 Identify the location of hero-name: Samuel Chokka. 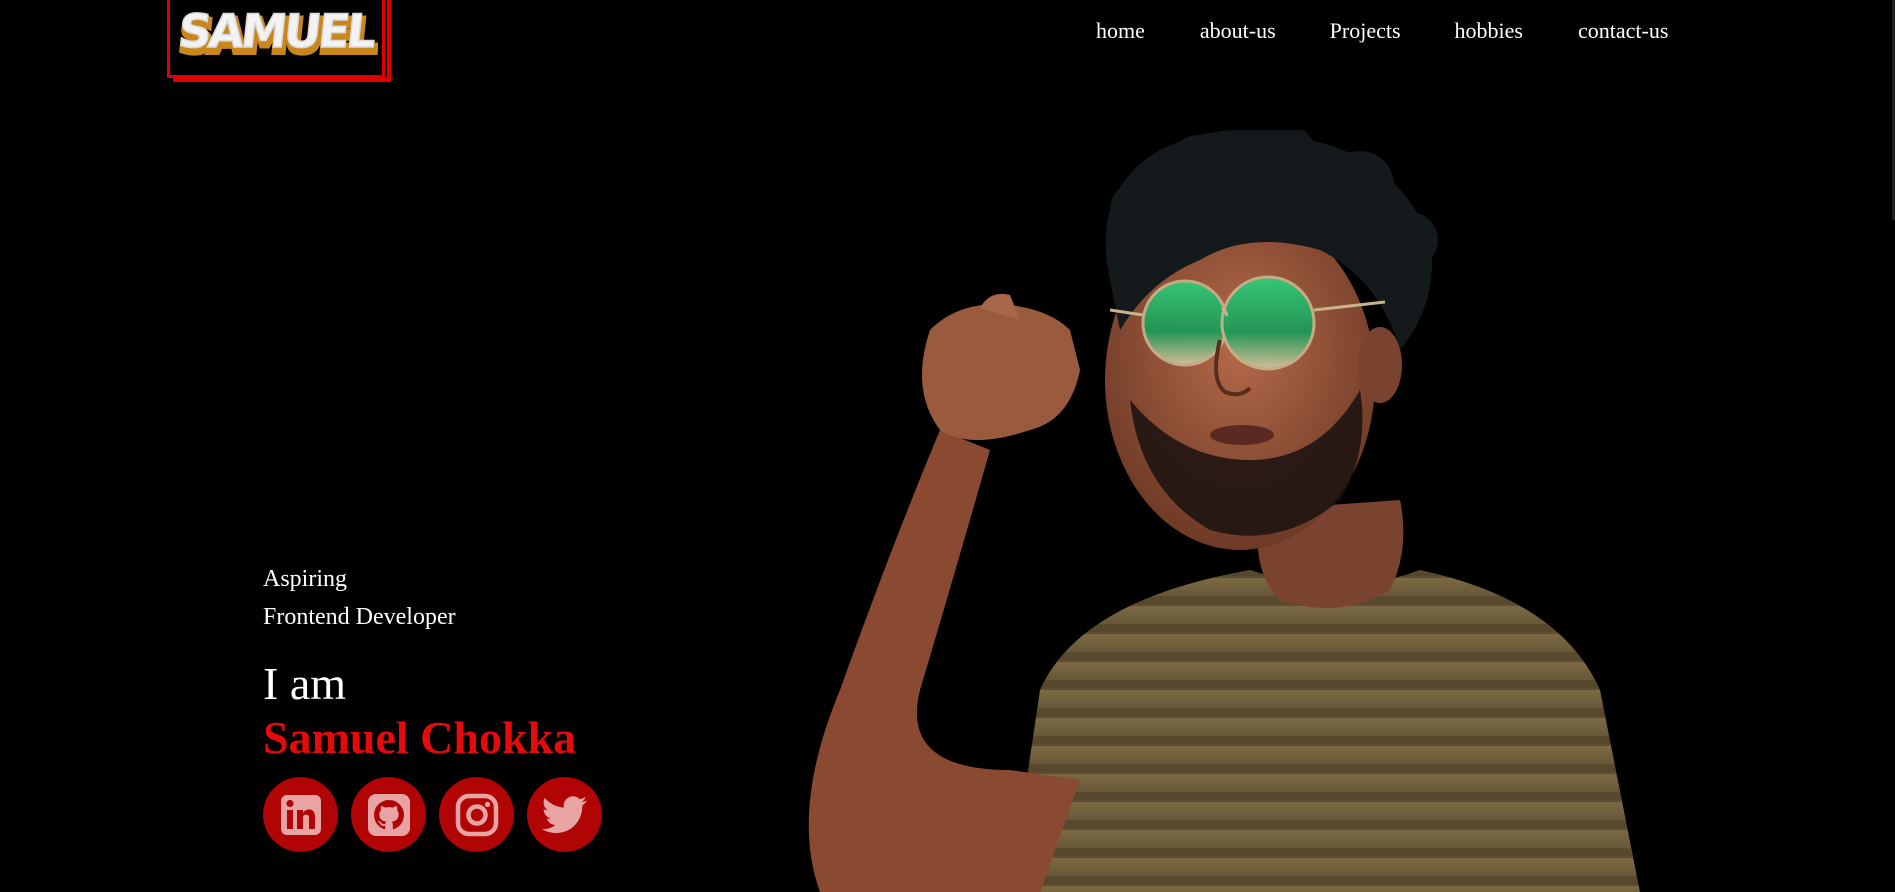
(420, 737).